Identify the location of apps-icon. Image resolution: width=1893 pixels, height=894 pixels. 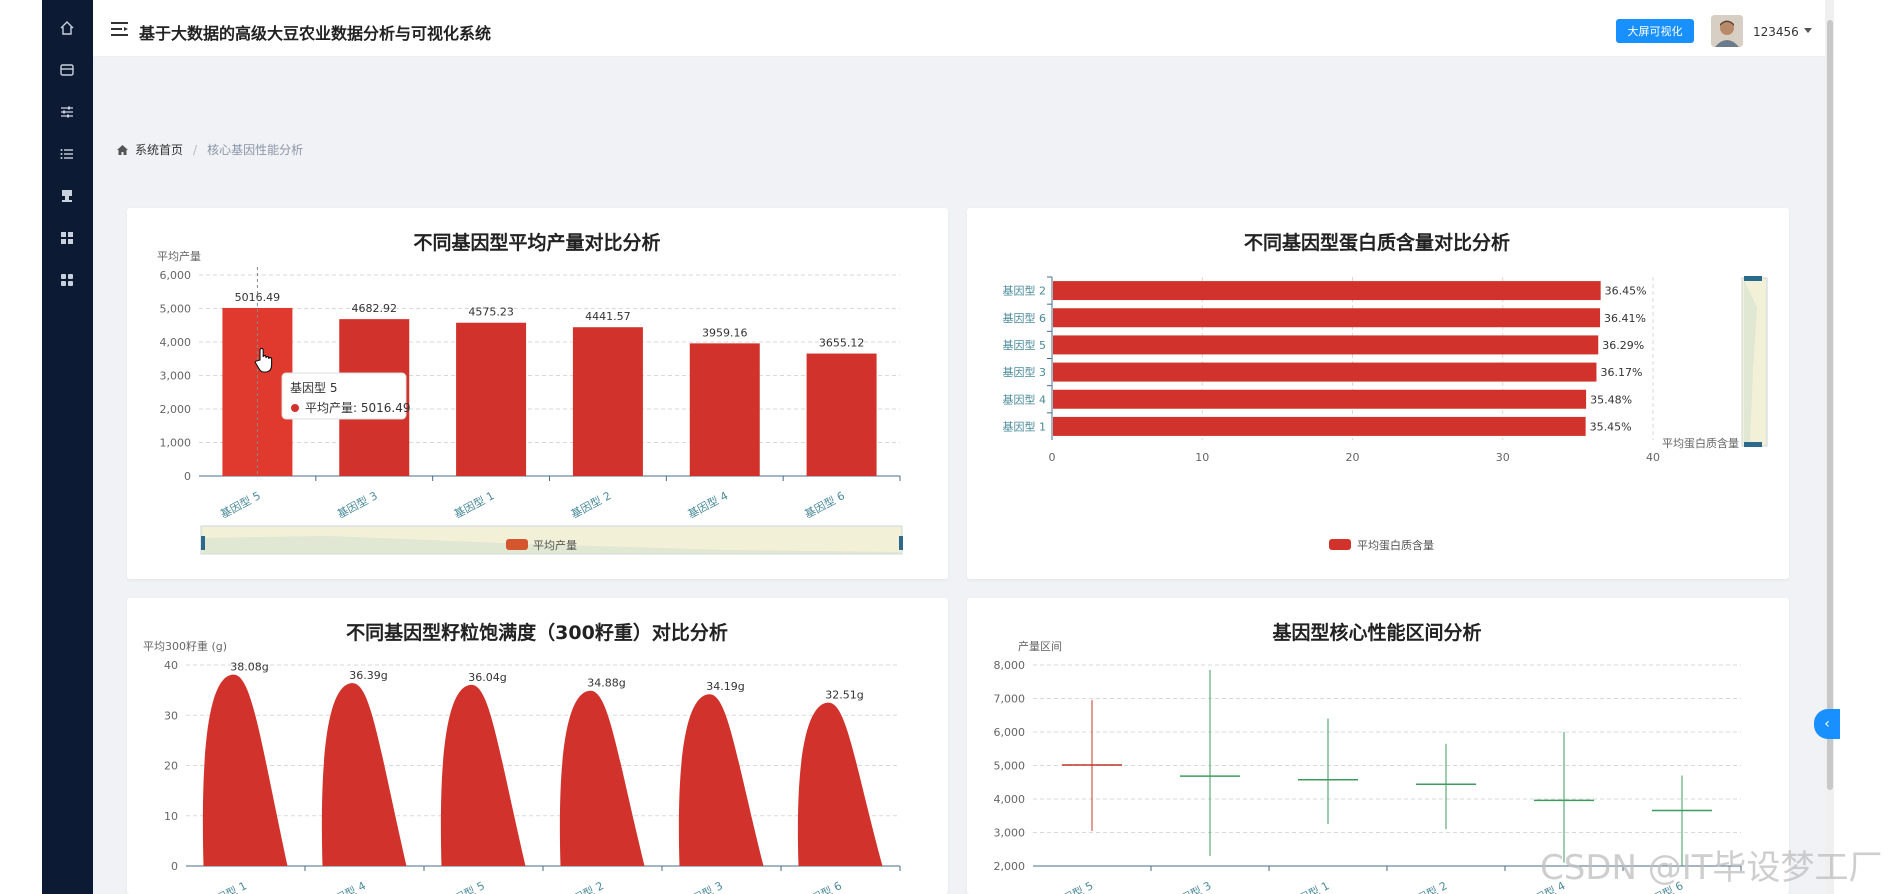
(67, 280).